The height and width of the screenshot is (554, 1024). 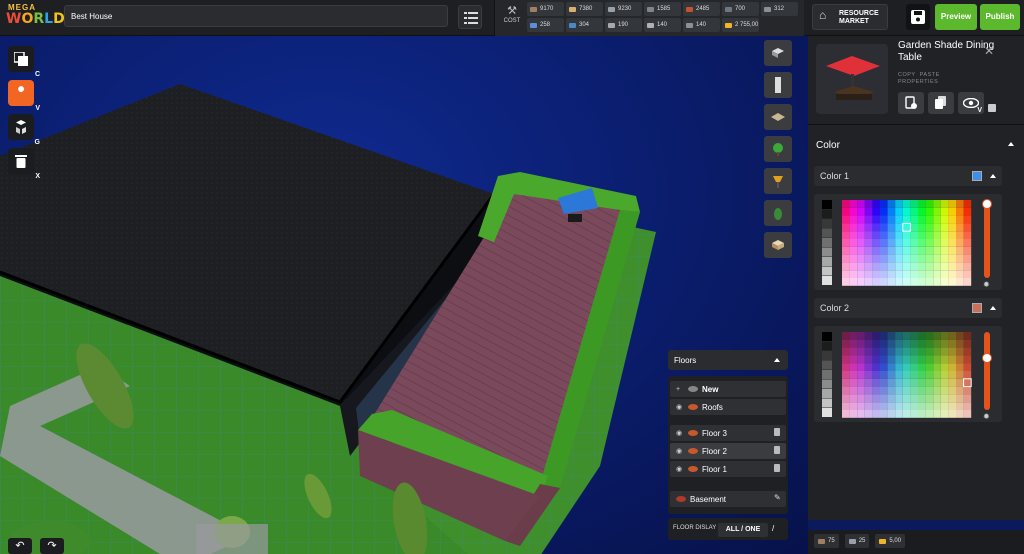 What do you see at coordinates (778, 117) in the screenshot?
I see `category-floors` at bounding box center [778, 117].